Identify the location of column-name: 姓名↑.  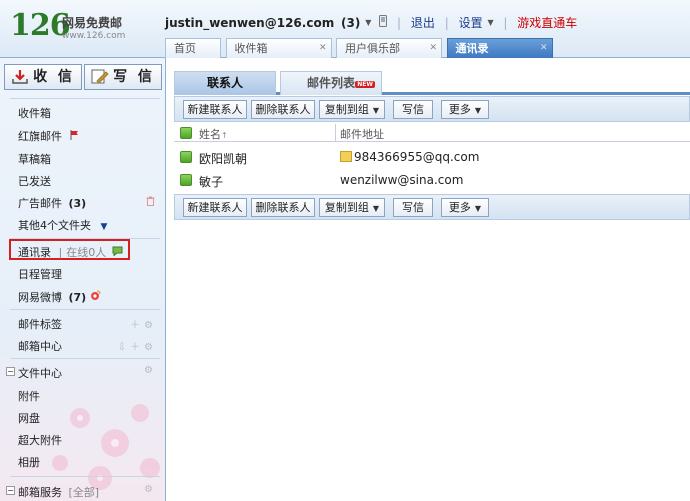
(213, 134).